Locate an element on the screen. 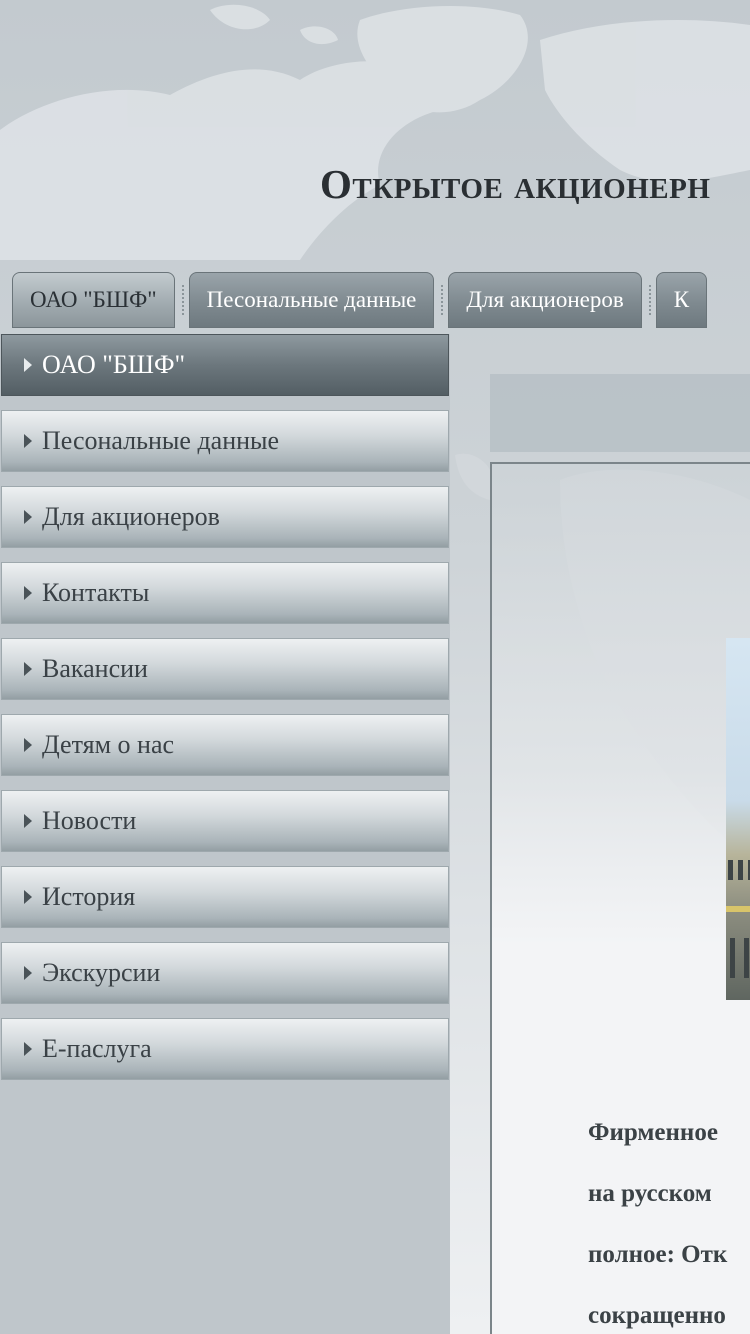 The height and width of the screenshot is (1334, 750). sidebar-item-label: Новости is located at coordinates (89, 820).